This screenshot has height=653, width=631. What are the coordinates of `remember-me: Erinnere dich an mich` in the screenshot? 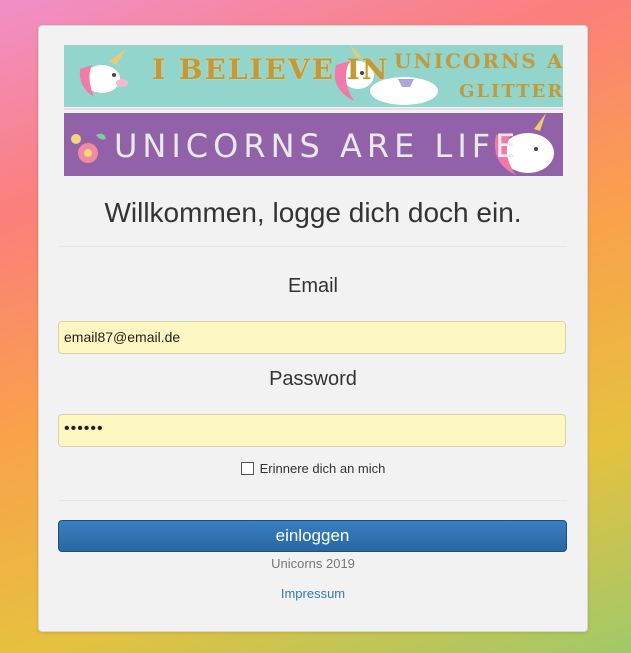 It's located at (313, 468).